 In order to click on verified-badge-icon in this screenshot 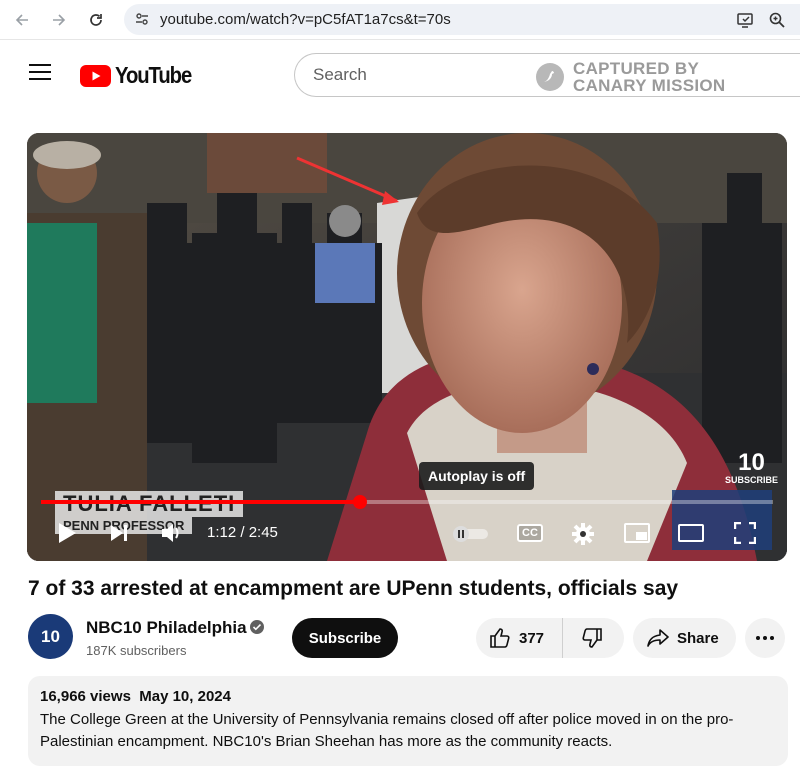, I will do `click(257, 629)`.